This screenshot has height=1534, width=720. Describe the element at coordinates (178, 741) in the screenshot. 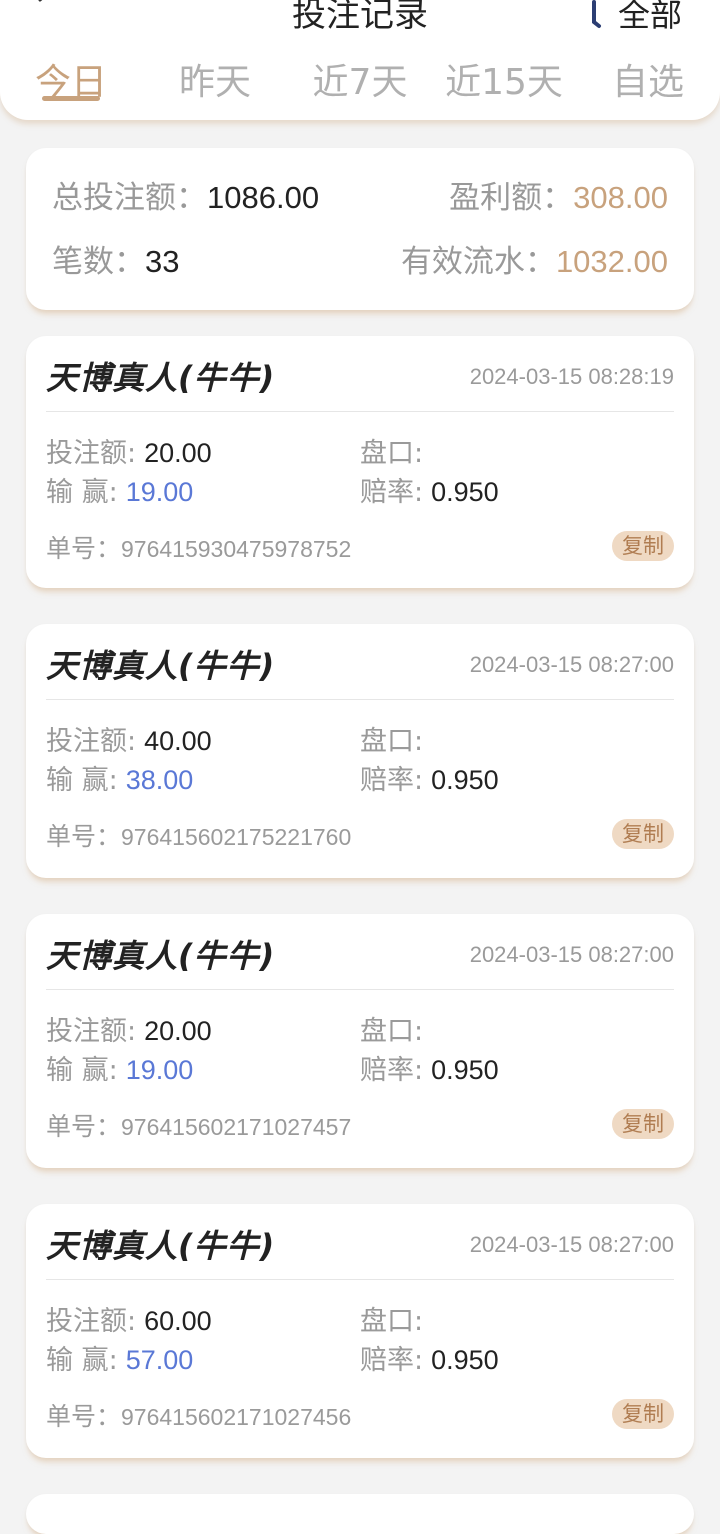

I see `bet-amount-value: 40.00` at that location.